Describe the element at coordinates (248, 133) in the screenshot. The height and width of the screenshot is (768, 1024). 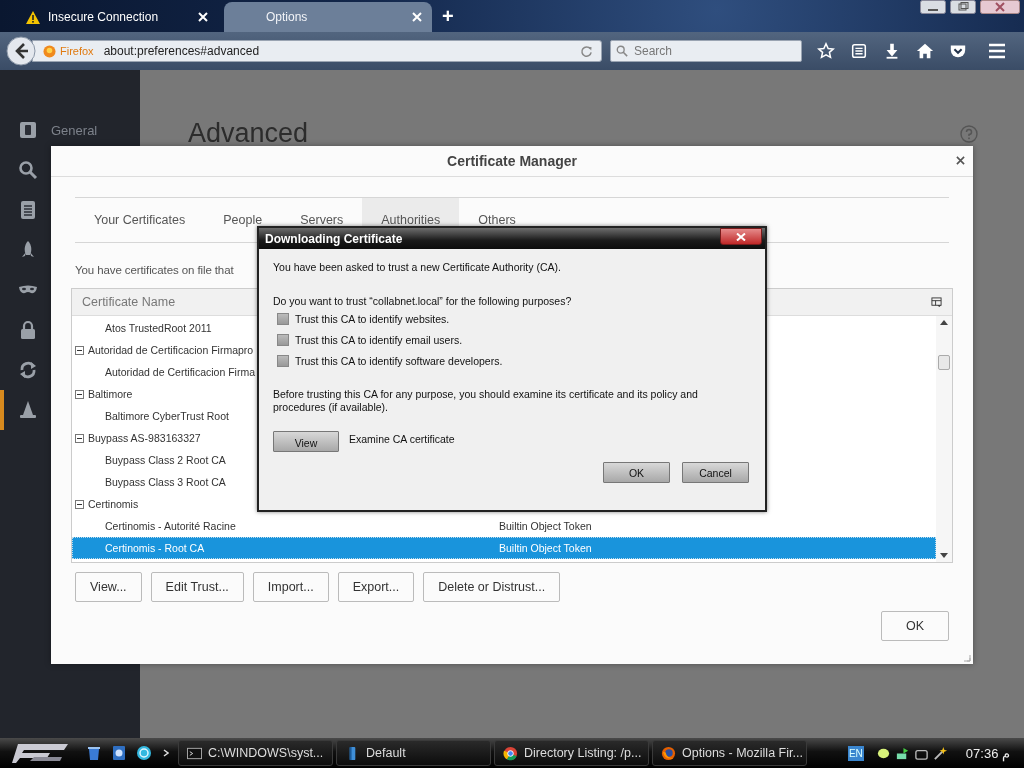
I see `page-heading: Advanced` at that location.